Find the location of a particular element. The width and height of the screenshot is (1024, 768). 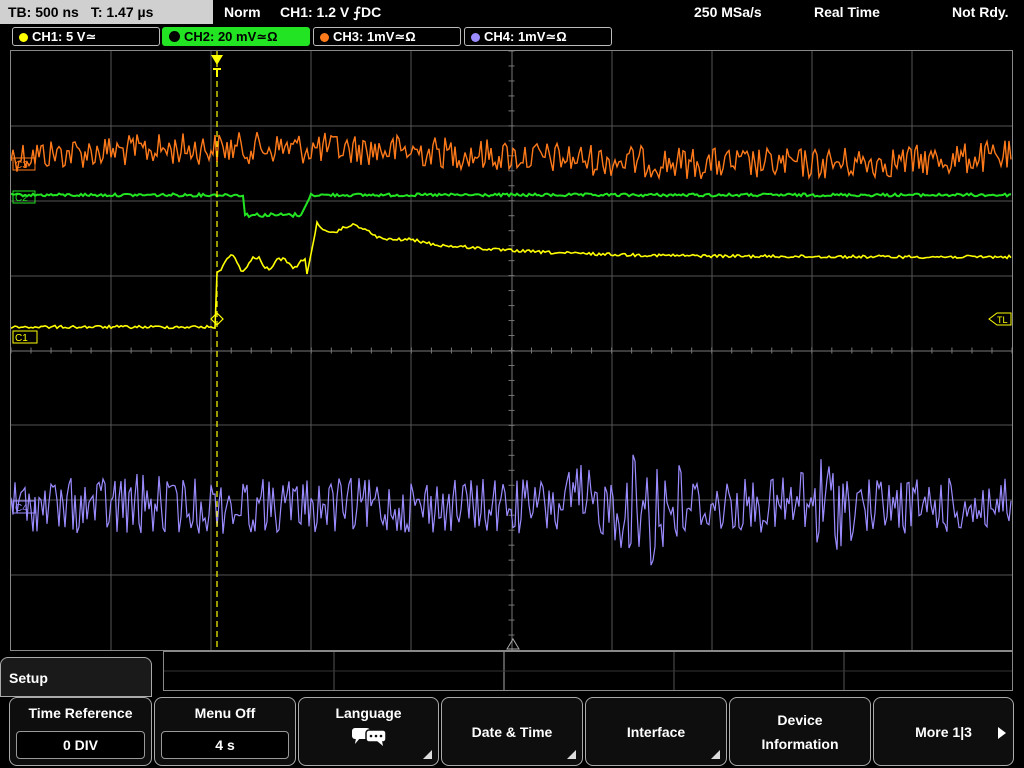

ch3-label: CH3: 1mV≃Ω is located at coordinates (374, 36).